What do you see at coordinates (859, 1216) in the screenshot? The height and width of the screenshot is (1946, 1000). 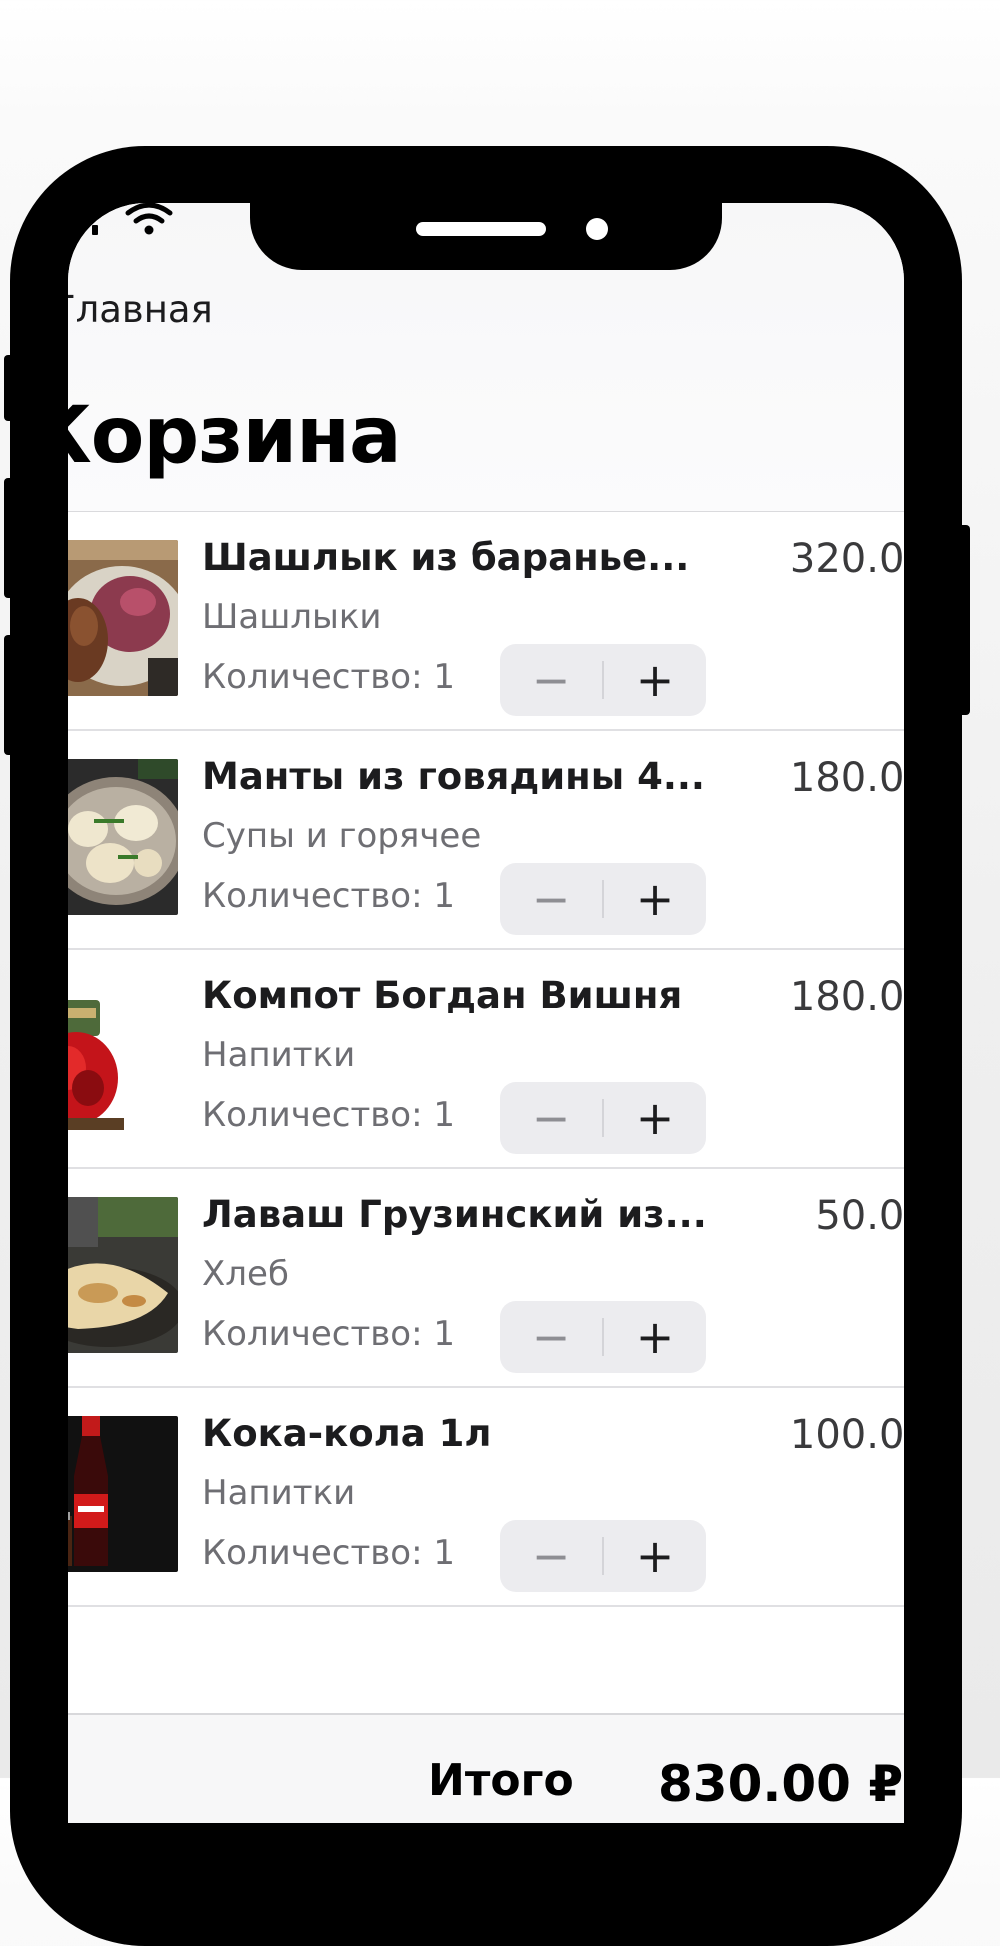 I see `item-price: 50.00 ₽` at bounding box center [859, 1216].